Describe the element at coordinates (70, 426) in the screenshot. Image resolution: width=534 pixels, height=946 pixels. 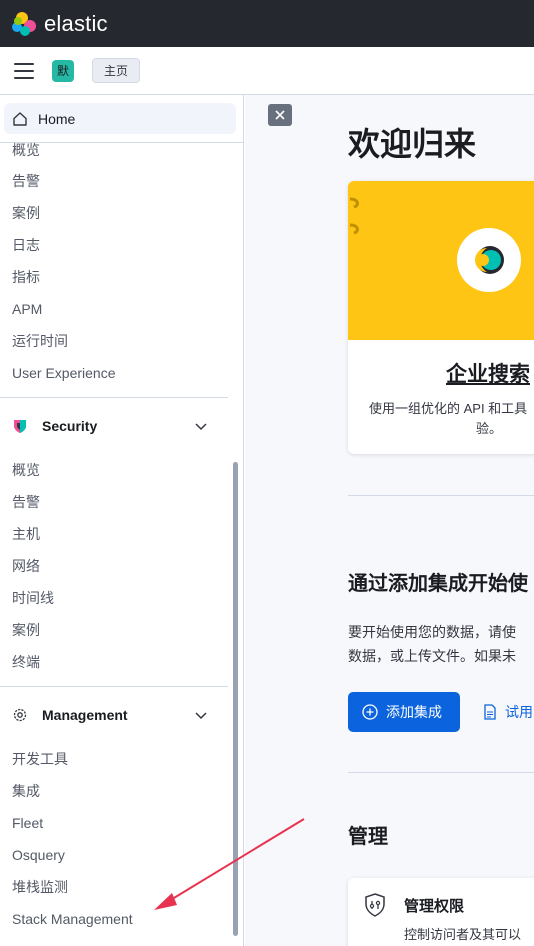
I see `nav-group-security-title: Security` at that location.